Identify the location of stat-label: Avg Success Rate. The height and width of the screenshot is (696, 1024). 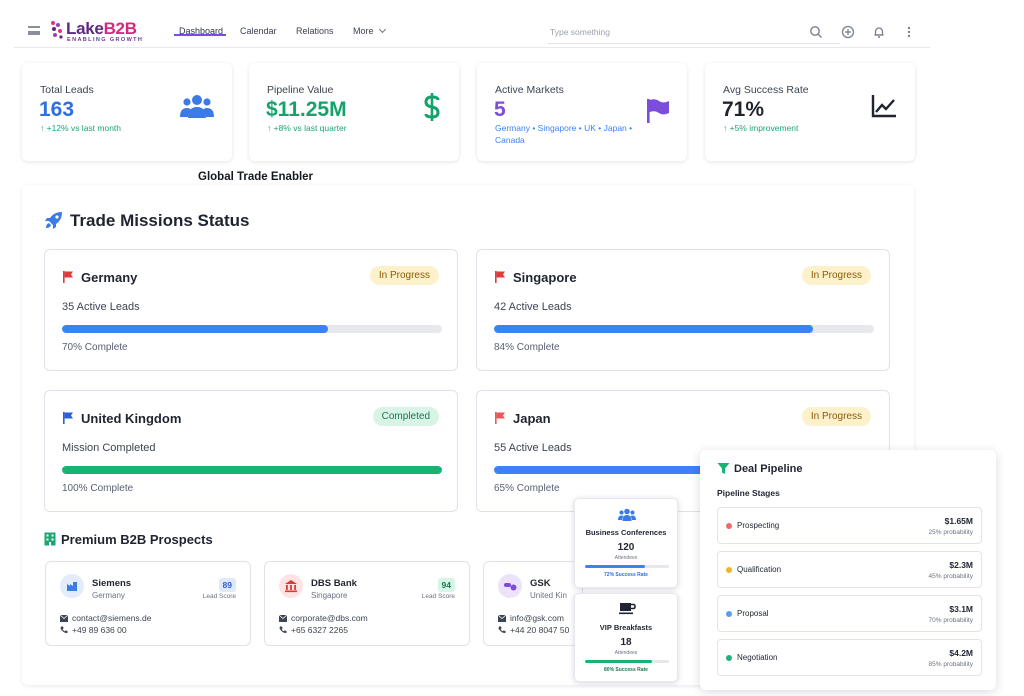
(766, 90).